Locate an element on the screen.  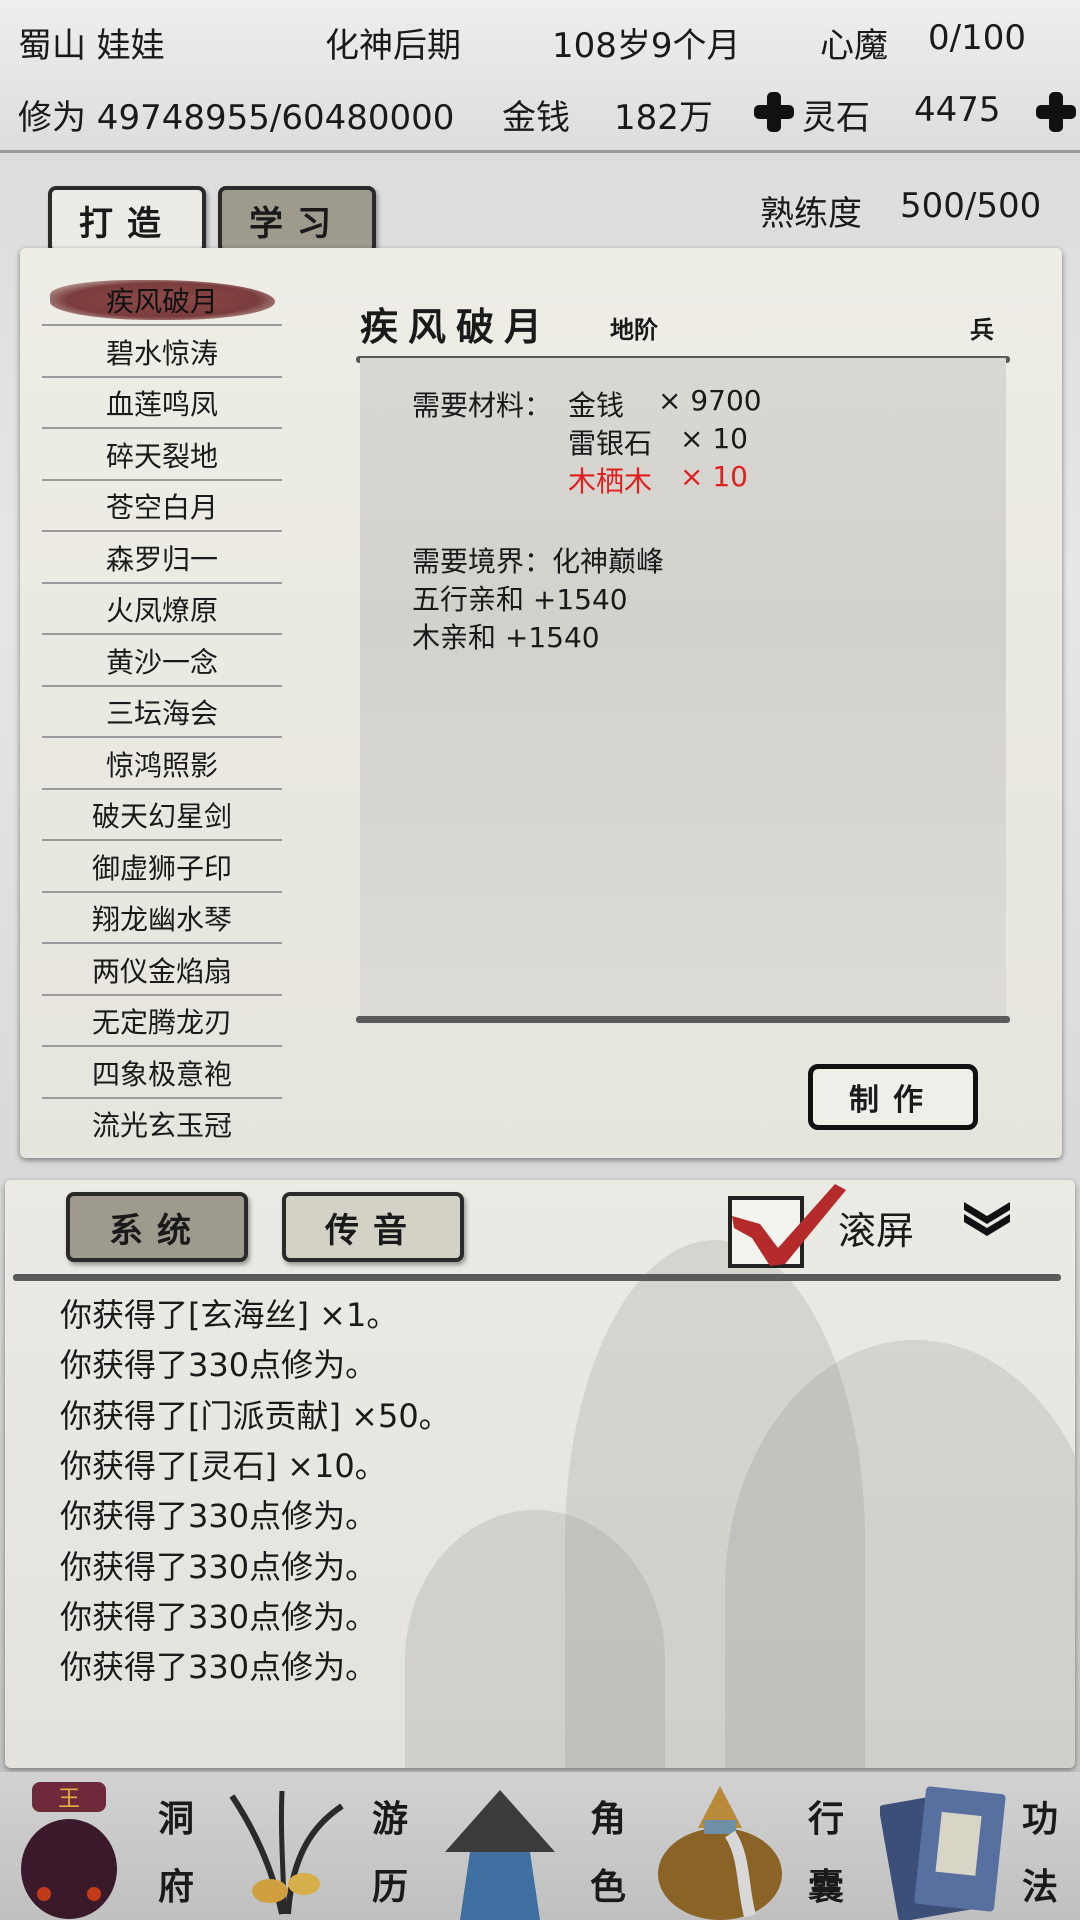
item-title: 疾风破月 is located at coordinates (456, 326).